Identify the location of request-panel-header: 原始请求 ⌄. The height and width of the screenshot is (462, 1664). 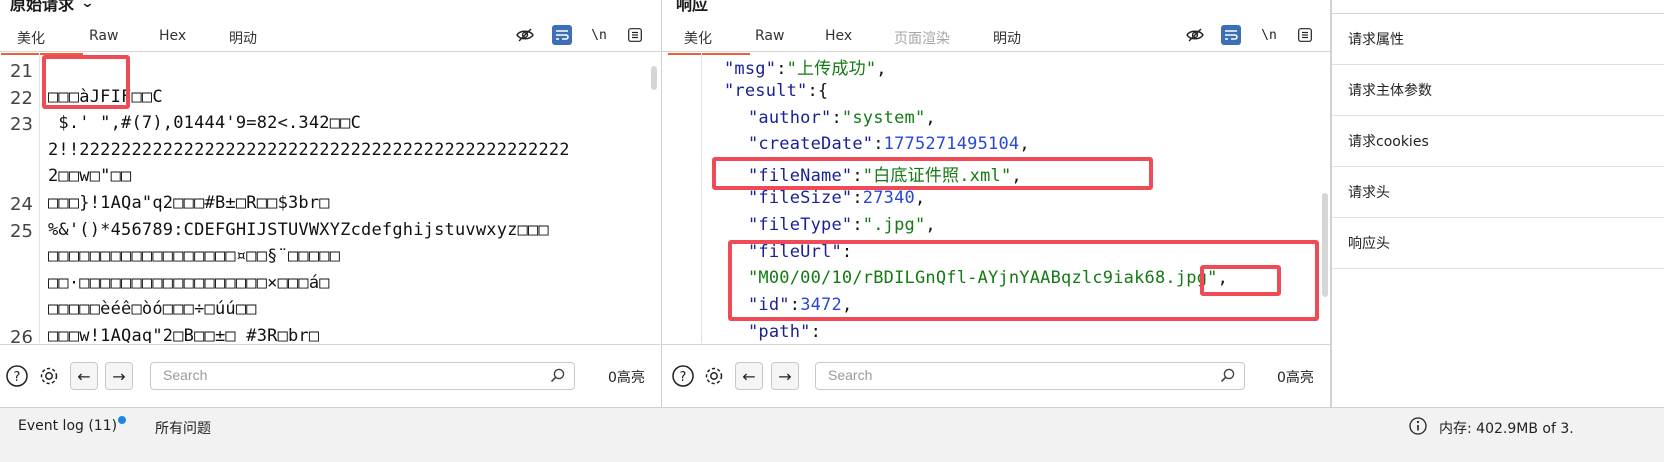
(52, 7).